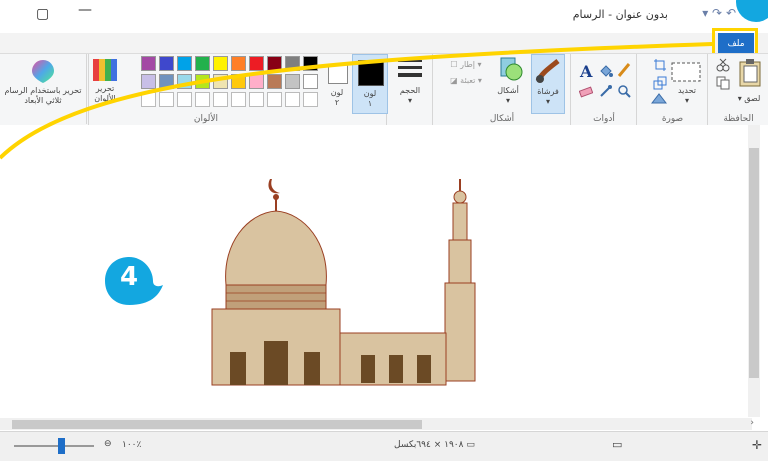  I want to click on selection-size-icon: ▭, so click(617, 444).